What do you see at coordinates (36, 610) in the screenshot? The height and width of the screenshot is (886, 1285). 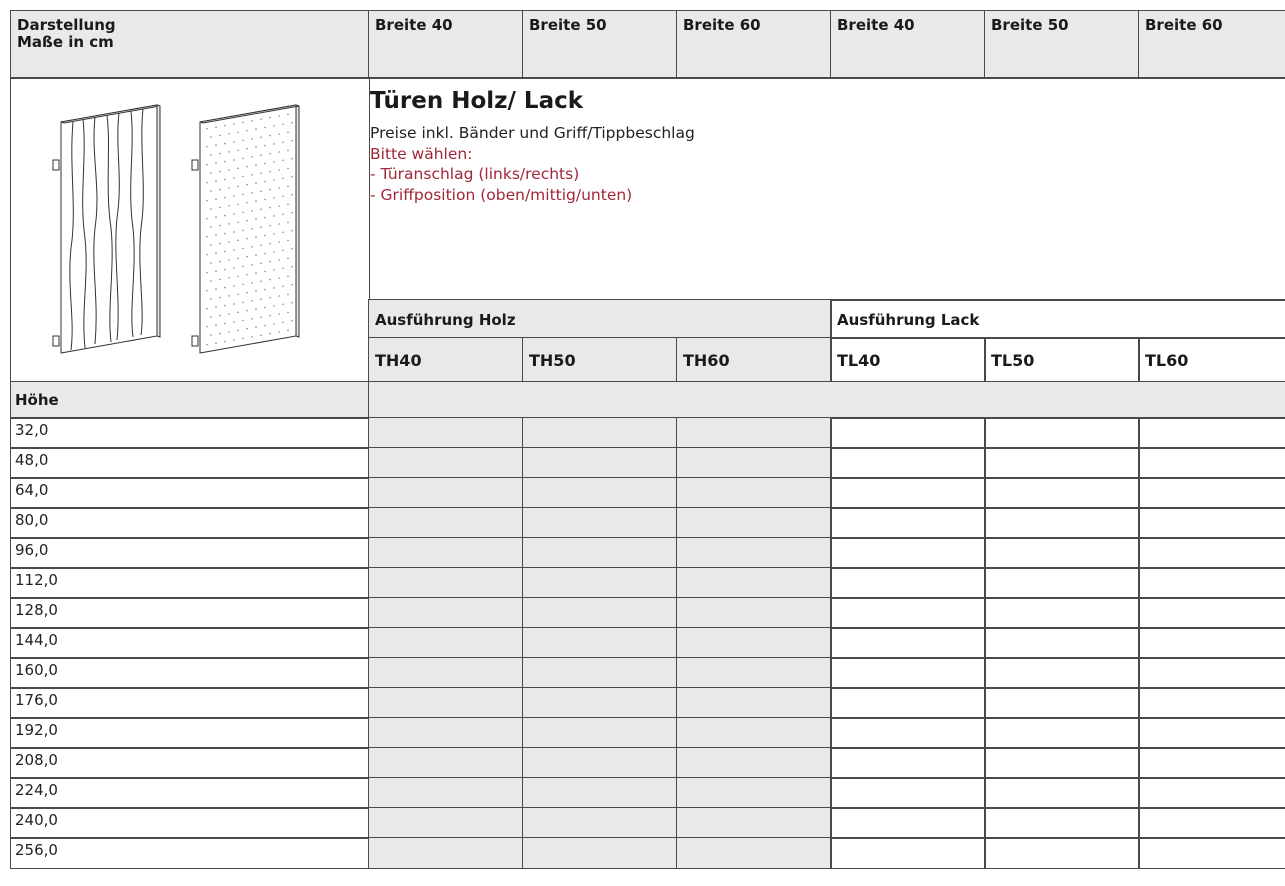 I see `height-value: 128,0` at bounding box center [36, 610].